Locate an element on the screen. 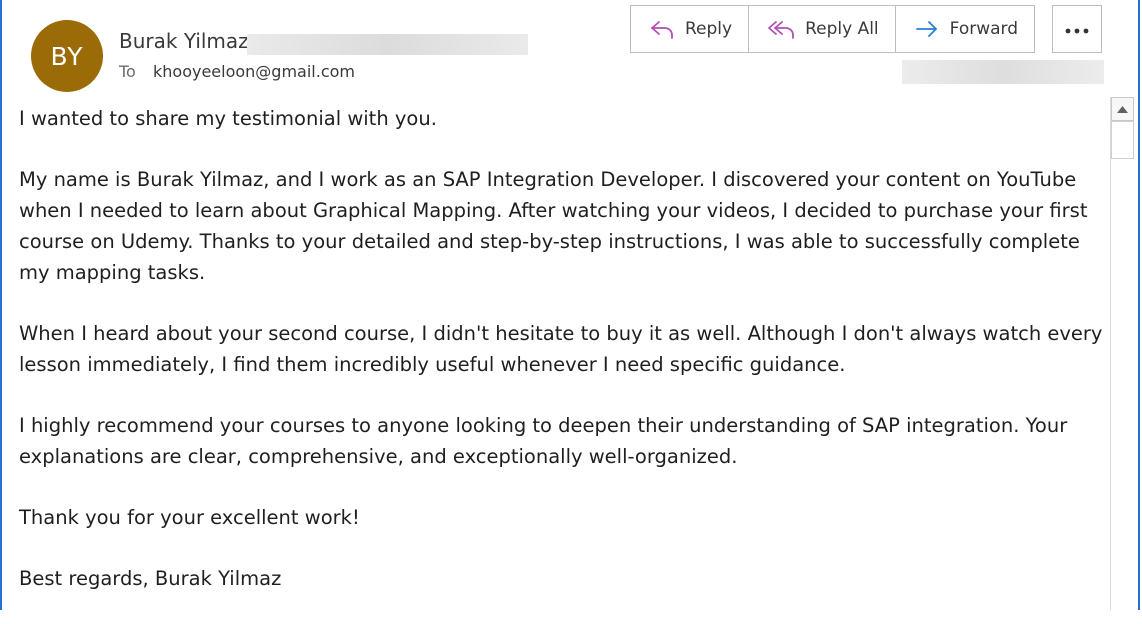 This screenshot has height=624, width=1142. redacted-sender-email is located at coordinates (387, 44).